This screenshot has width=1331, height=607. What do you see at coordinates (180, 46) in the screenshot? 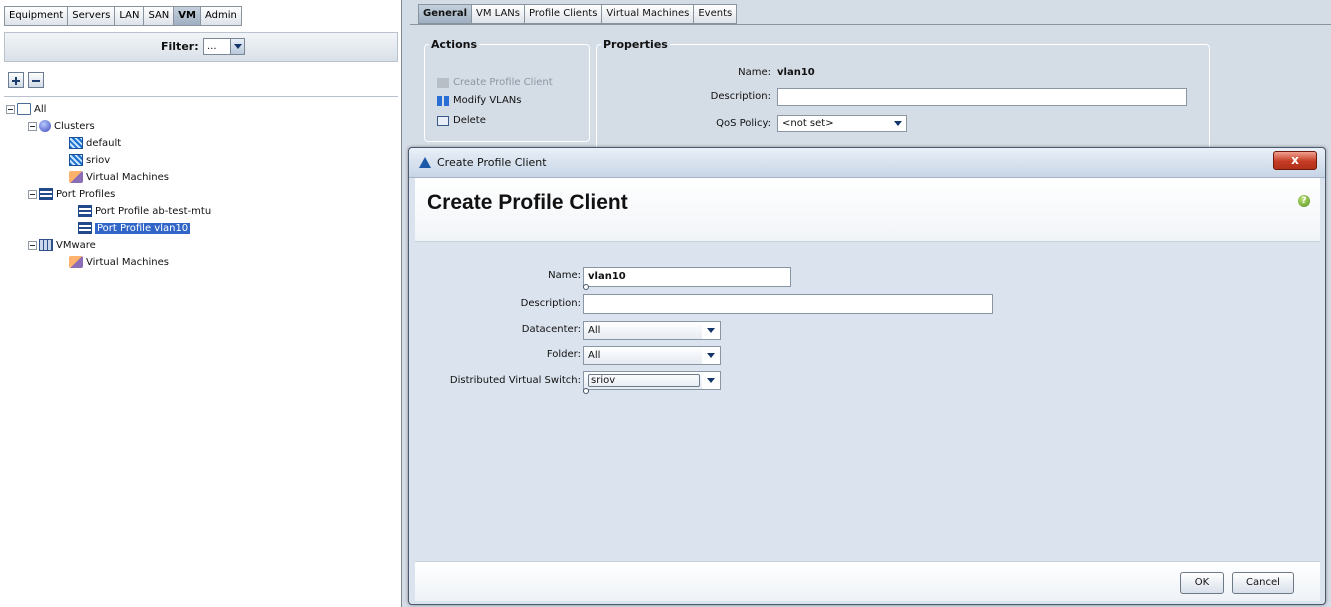
I see `filter-label: Filter:` at bounding box center [180, 46].